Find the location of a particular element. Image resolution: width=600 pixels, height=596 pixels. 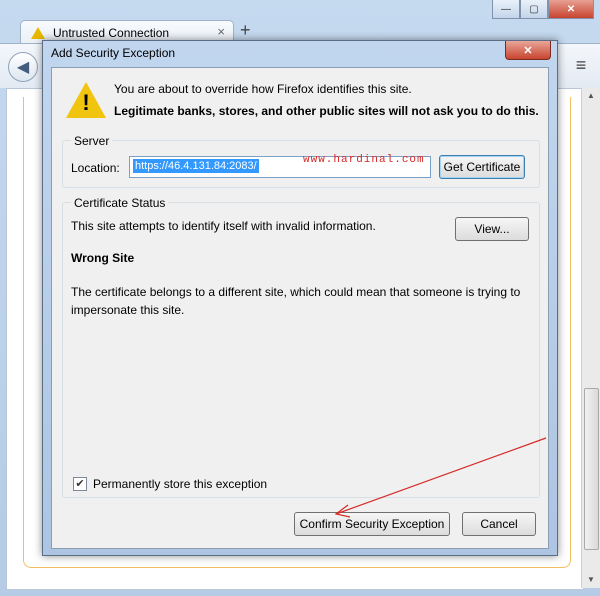

annotation-arrow is located at coordinates (440, 477).